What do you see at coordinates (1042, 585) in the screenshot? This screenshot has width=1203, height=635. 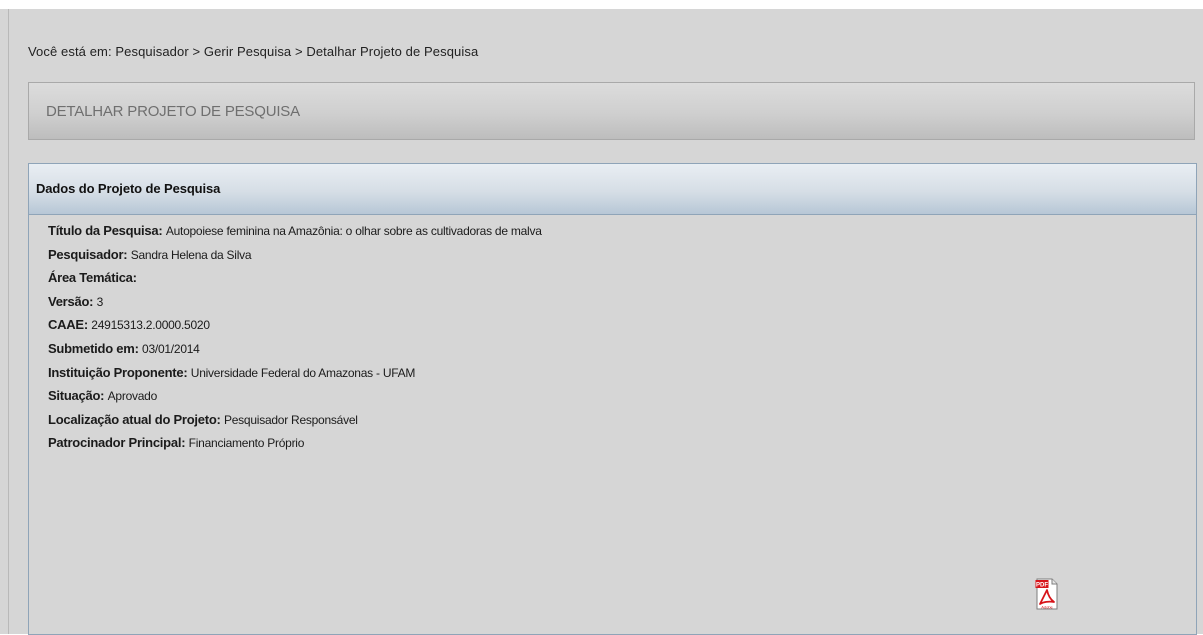 I see `pdf-icon-label: PDF` at bounding box center [1042, 585].